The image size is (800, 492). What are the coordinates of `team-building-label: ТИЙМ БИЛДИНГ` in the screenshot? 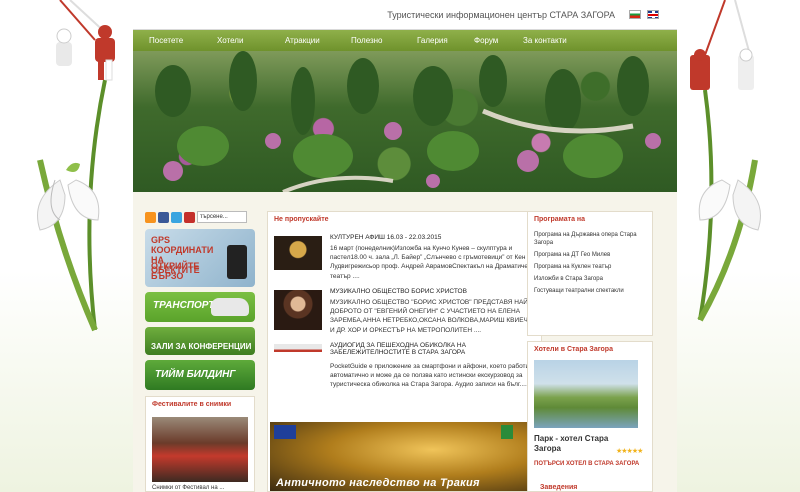 It's located at (195, 374).